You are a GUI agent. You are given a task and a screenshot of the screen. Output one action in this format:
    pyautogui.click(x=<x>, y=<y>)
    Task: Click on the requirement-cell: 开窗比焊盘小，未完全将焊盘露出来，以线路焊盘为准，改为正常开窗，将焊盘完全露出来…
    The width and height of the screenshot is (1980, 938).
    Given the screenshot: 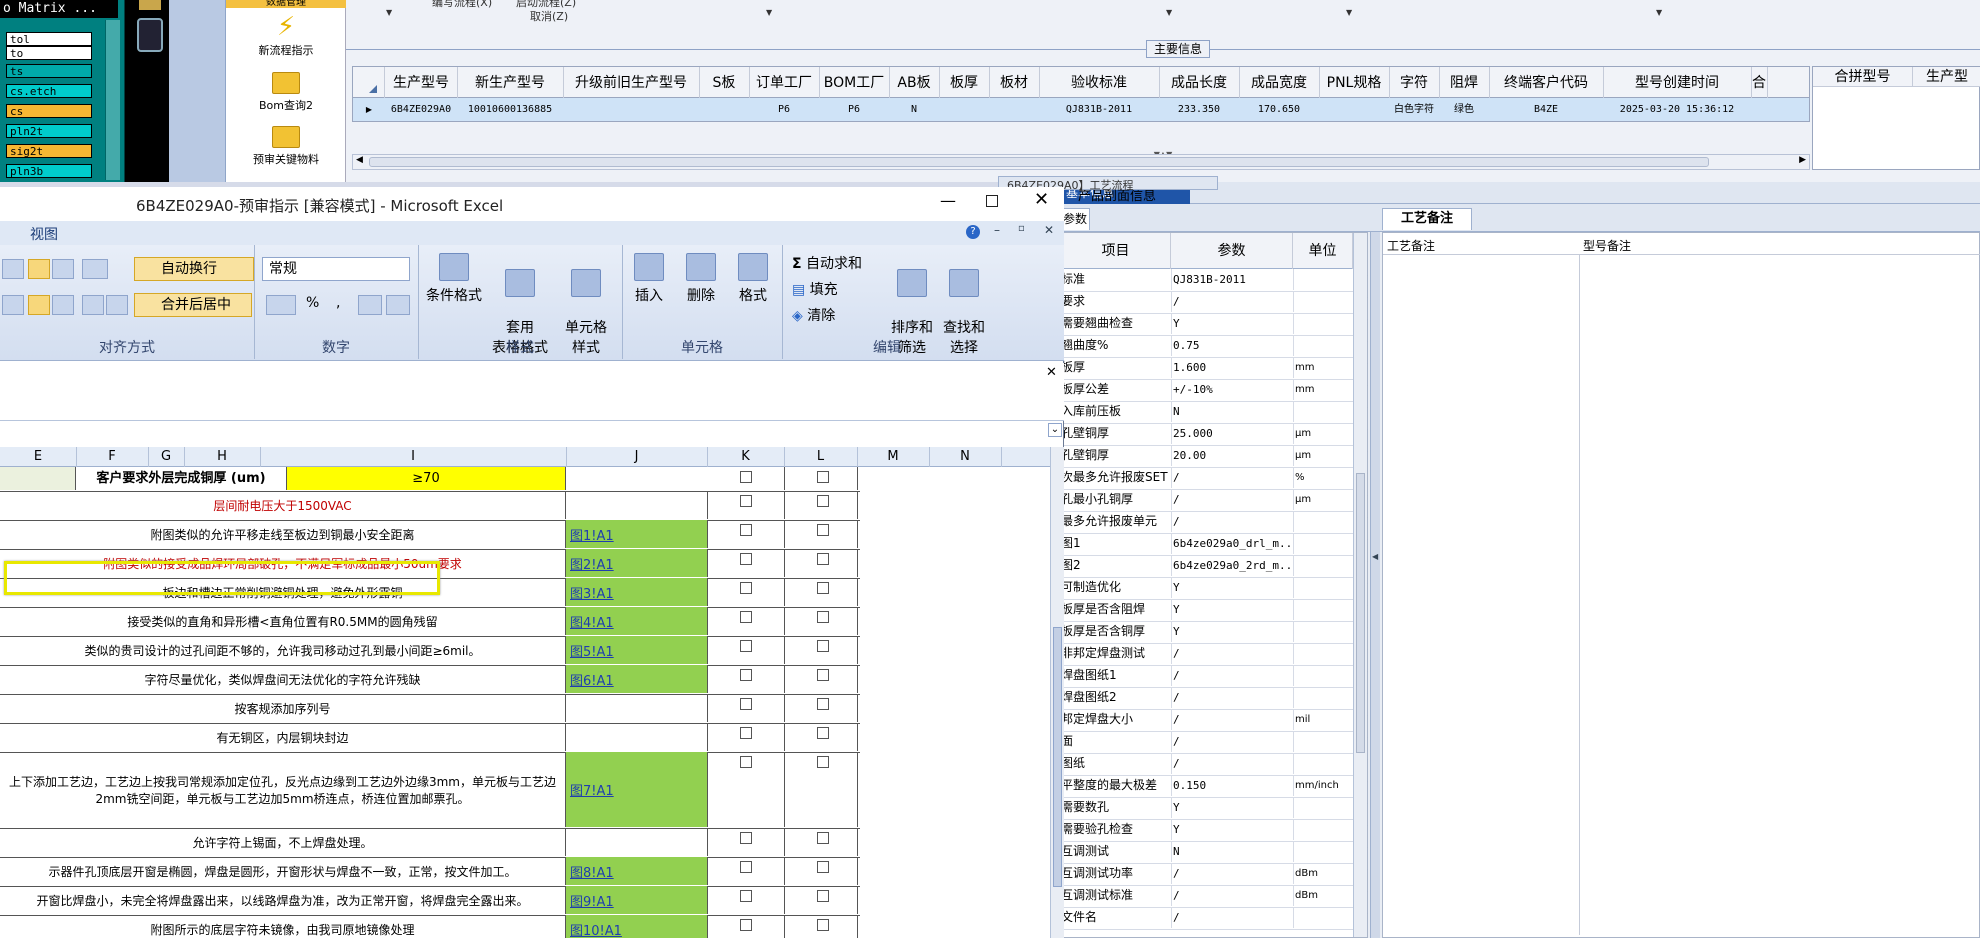 What is the action you would take?
    pyautogui.click(x=283, y=900)
    